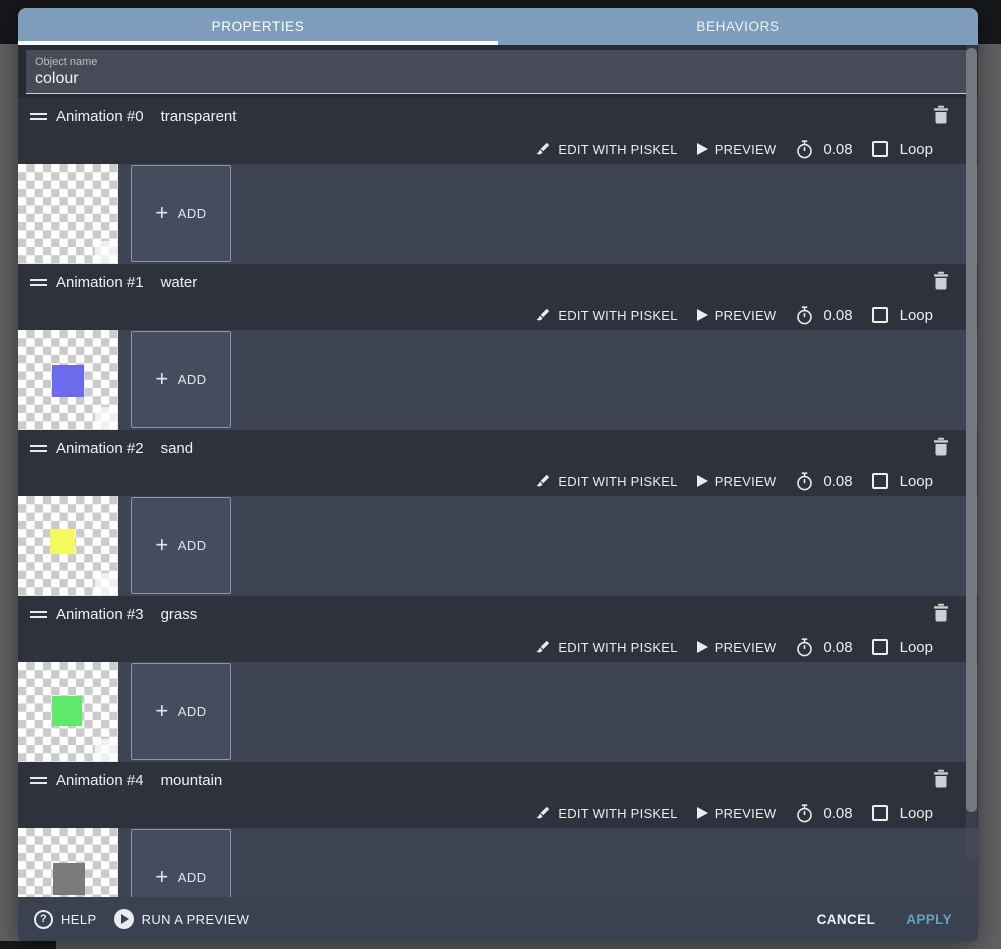  I want to click on edit-with-piskel-label: EDIT WITH PISKEL, so click(618, 647).